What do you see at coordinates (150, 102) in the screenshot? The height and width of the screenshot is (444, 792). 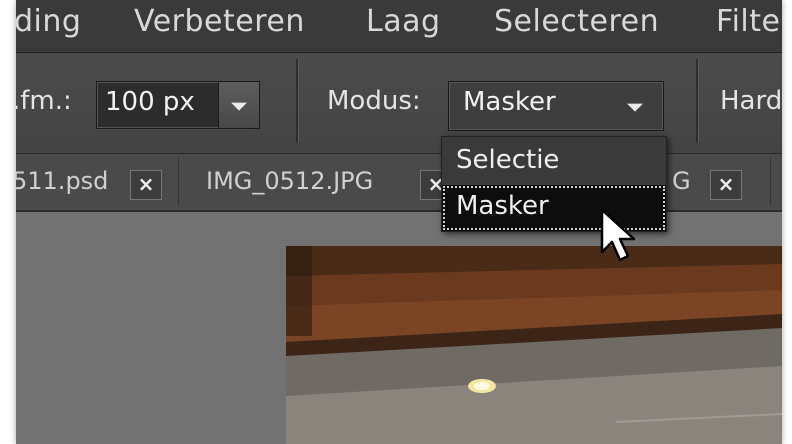 I see `size-value: 100 px` at bounding box center [150, 102].